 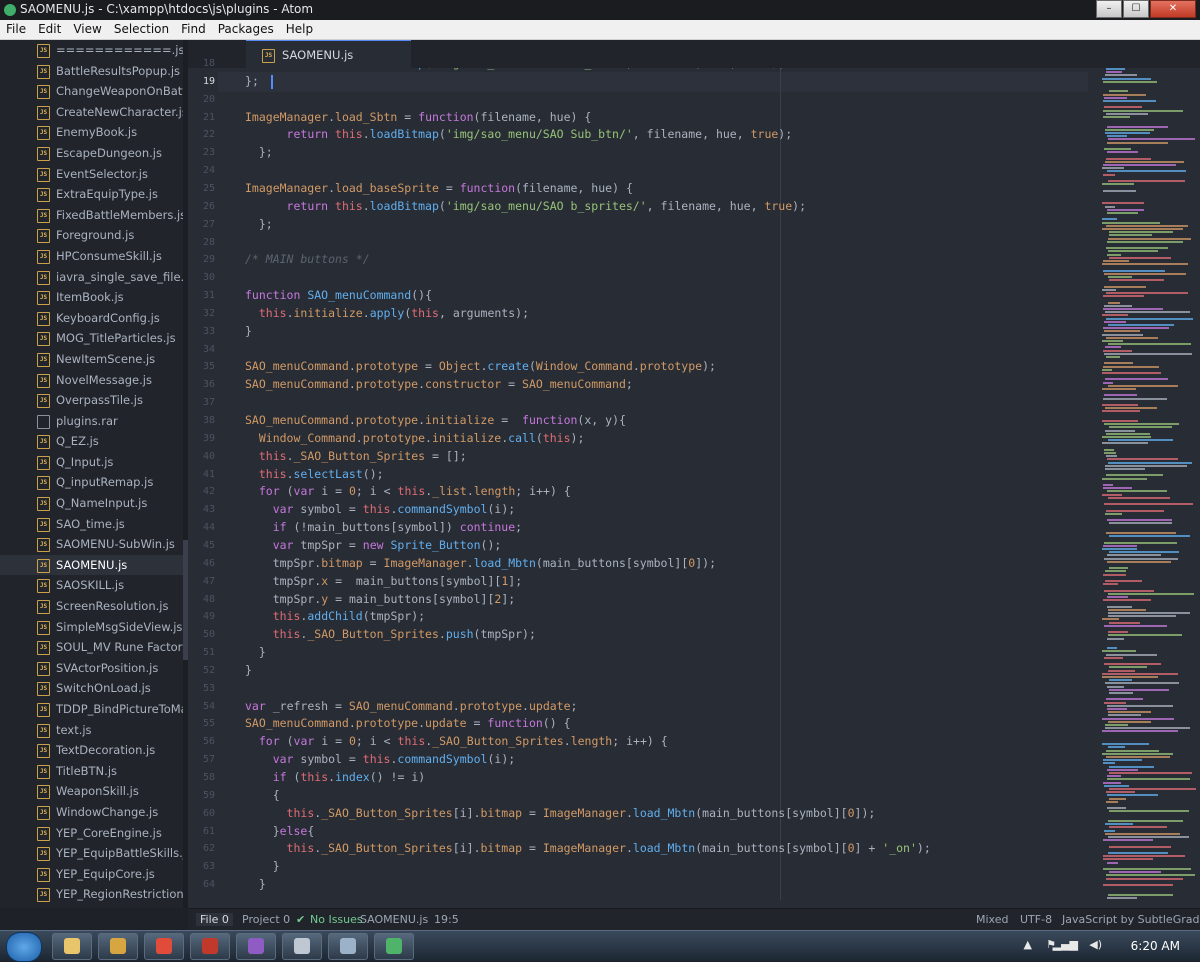 What do you see at coordinates (91, 318) in the screenshot?
I see `tree-file-item: JS KeyboardConfig.js` at bounding box center [91, 318].